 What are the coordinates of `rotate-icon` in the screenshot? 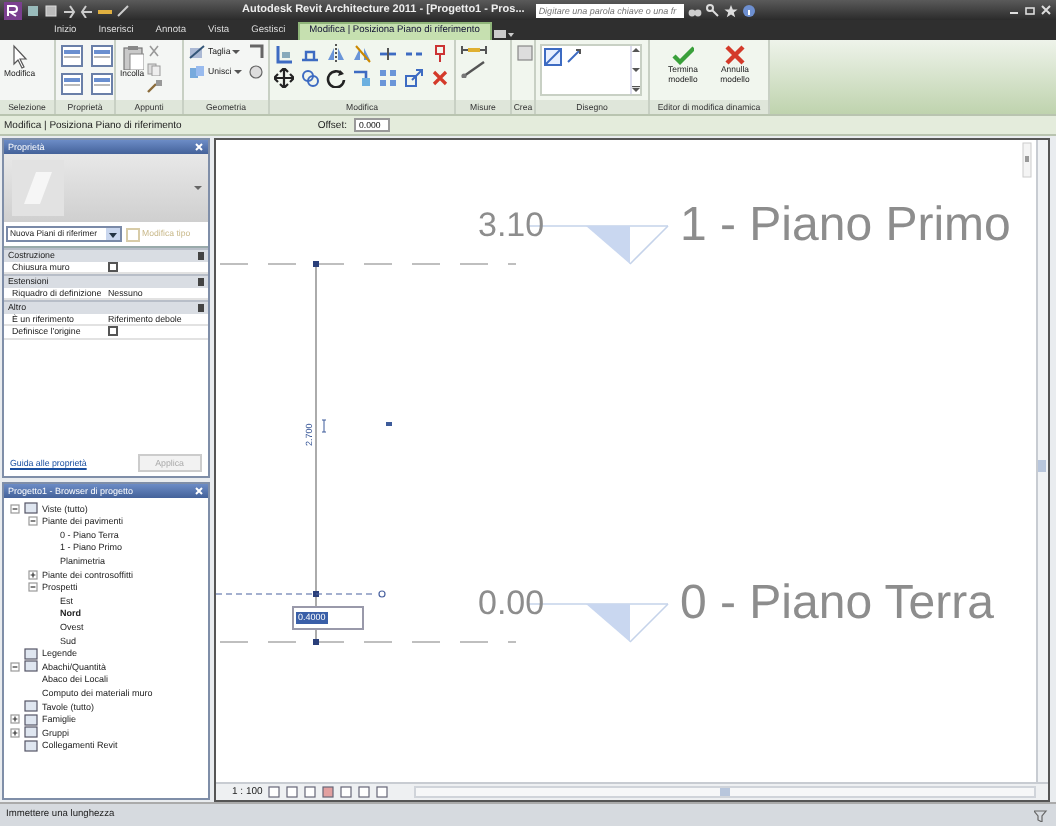 It's located at (336, 78).